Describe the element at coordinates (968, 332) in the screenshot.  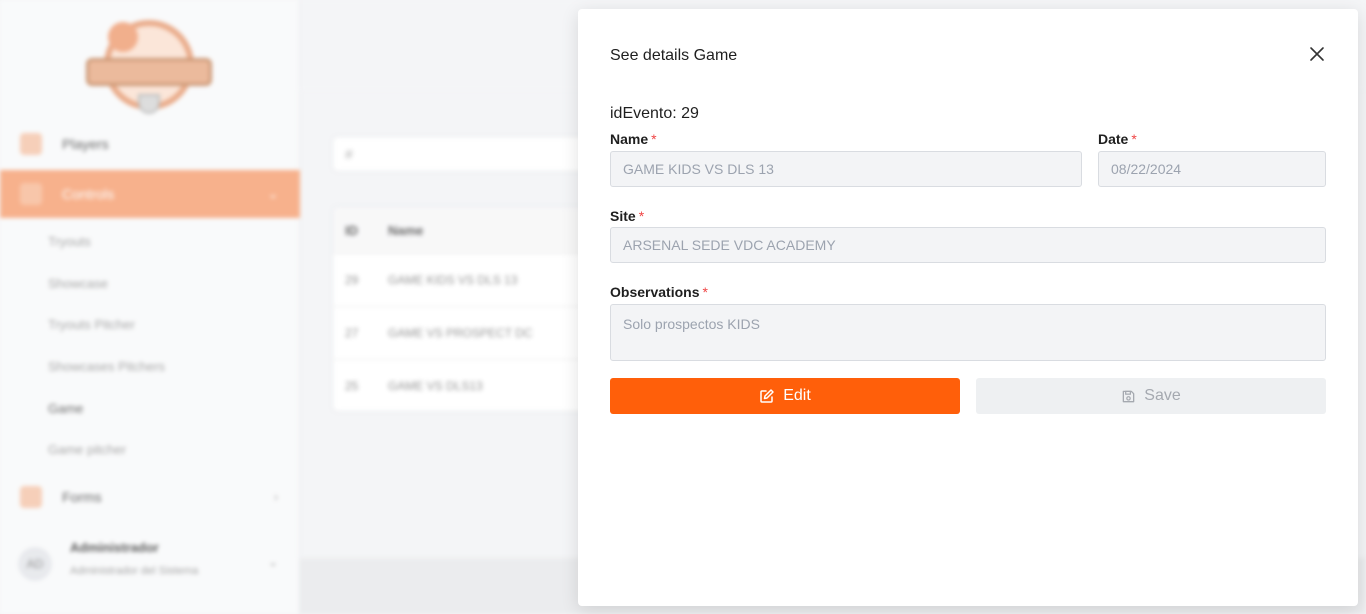
I see `observations-field: Solo prospectos KIDS` at that location.